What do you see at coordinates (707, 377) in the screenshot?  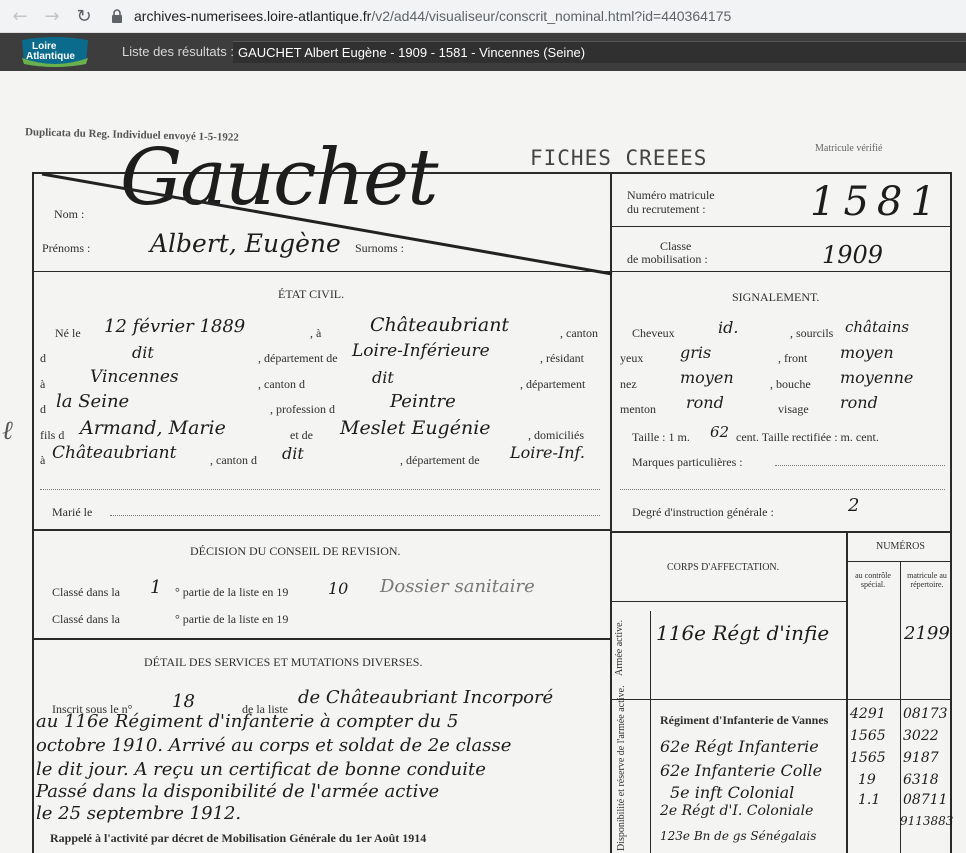 I see `nez-value: moyen` at bounding box center [707, 377].